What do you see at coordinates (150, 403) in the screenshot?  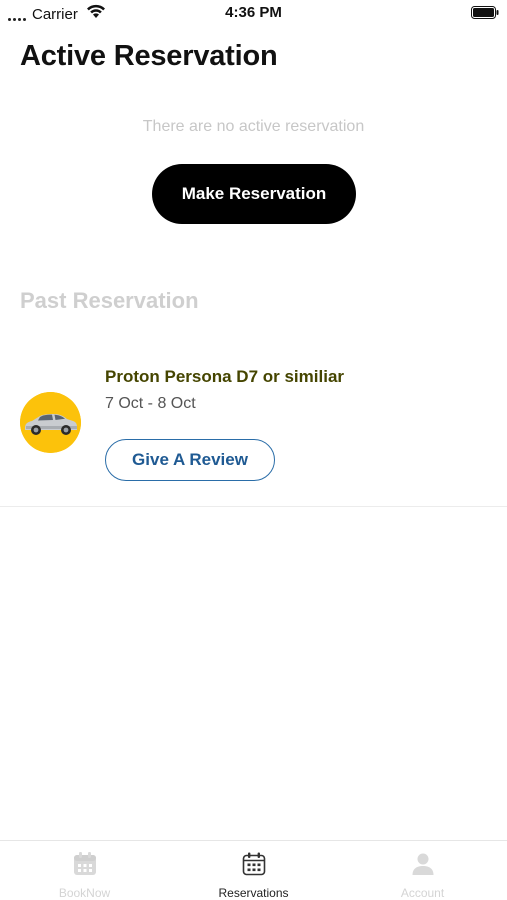 I see `reservation-dates: 7 Oct - 8 Oct` at bounding box center [150, 403].